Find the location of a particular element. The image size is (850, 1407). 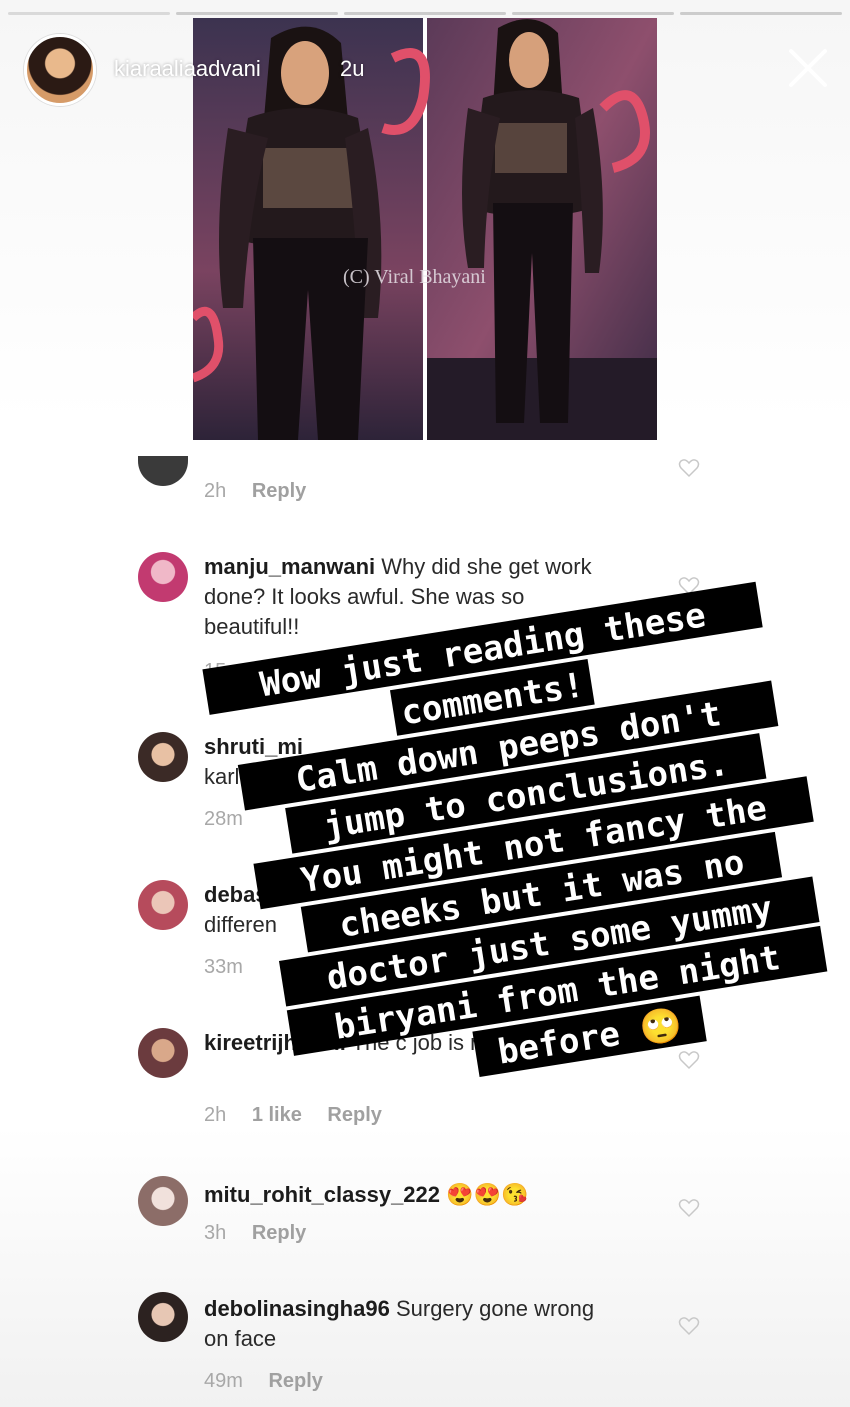

comment-meta: 2h Reply is located at coordinates (265, 491).